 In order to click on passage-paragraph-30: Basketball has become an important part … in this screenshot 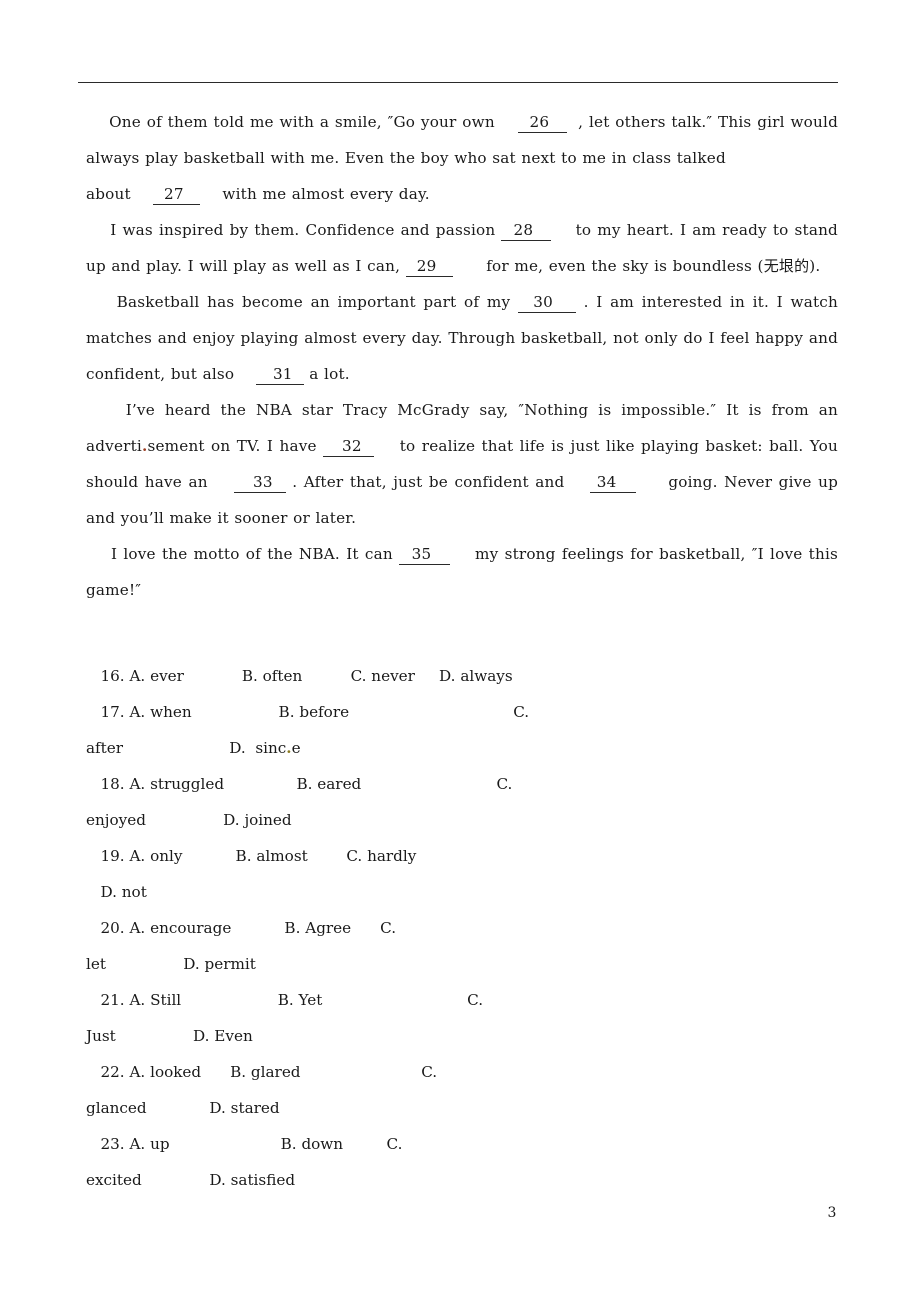, I will do `click(462, 338)`.